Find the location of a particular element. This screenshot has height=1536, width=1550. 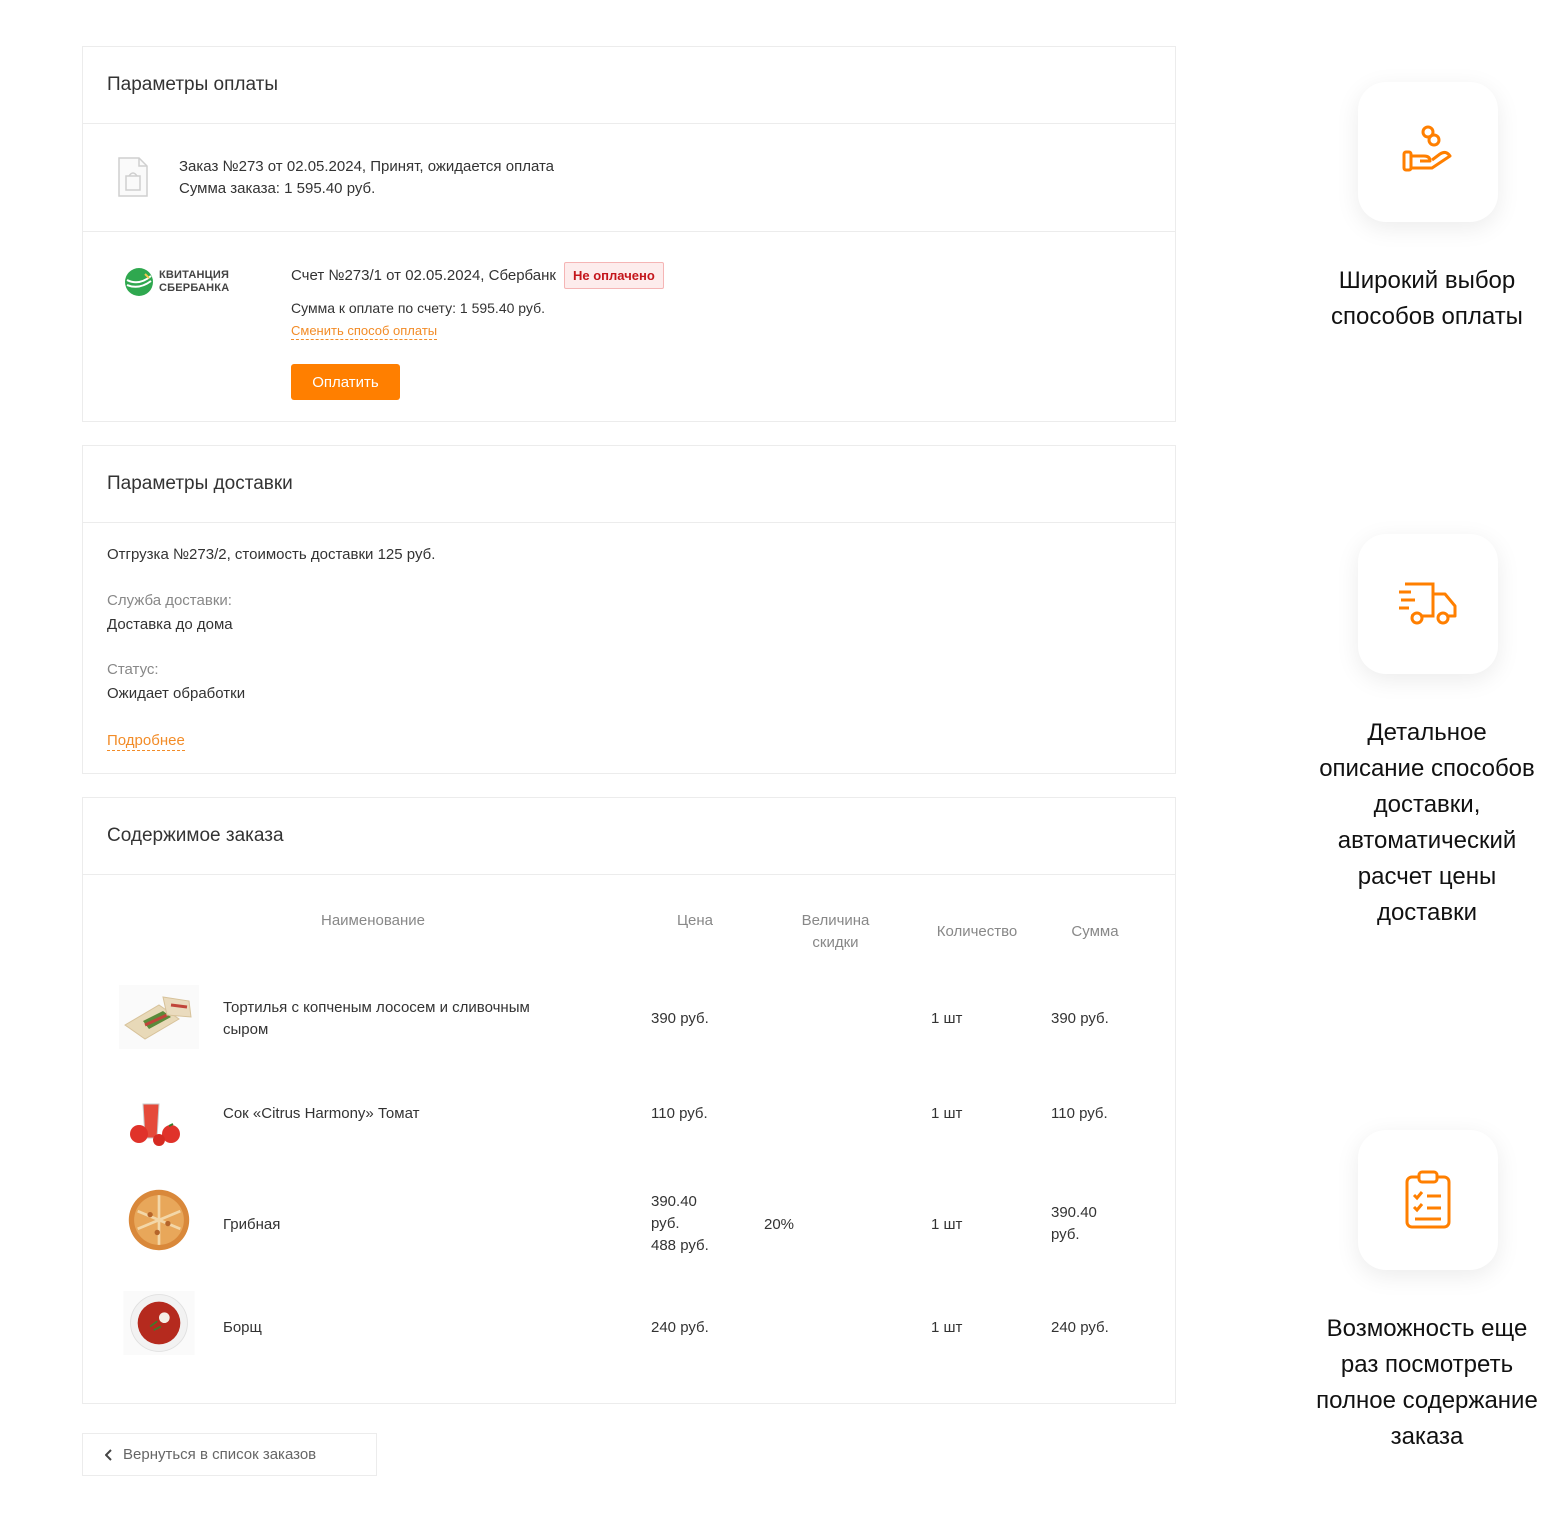

item-price: 390.40 руб. 488 руб. is located at coordinates (680, 1224).